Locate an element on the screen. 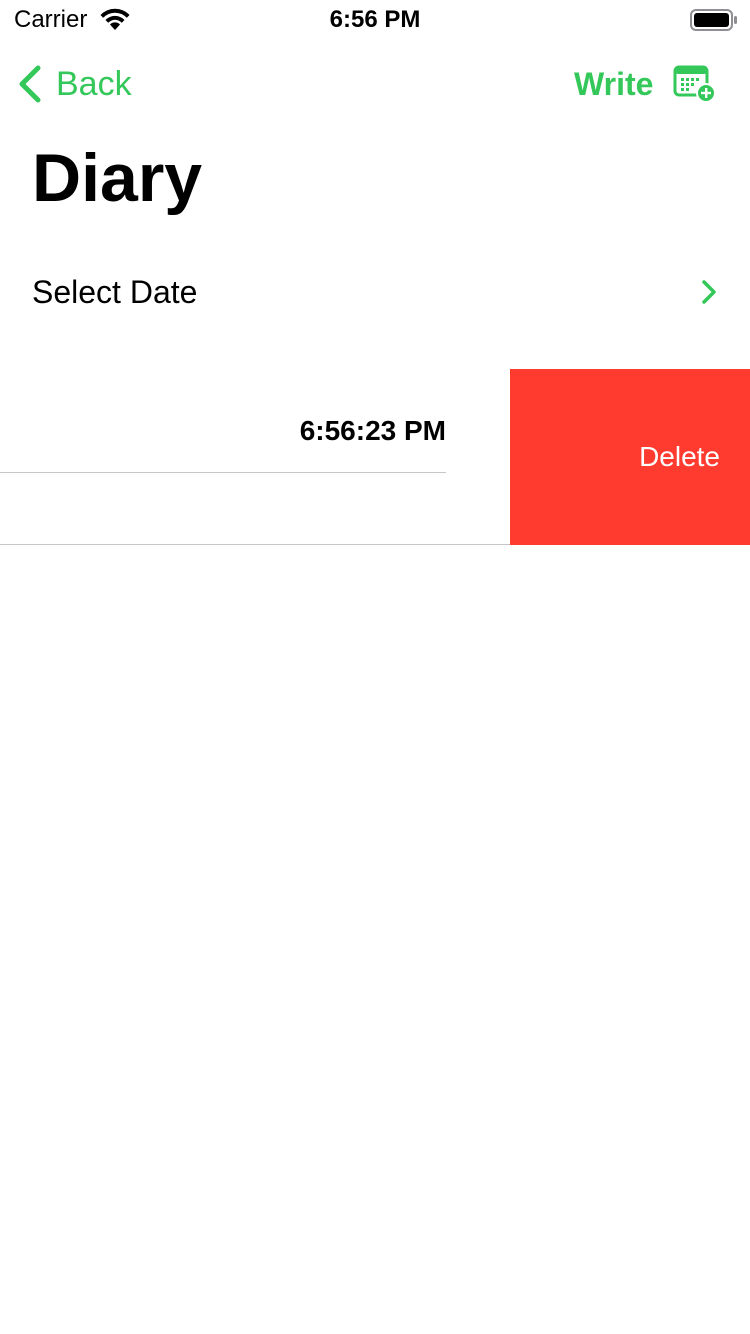 The width and height of the screenshot is (750, 1334). select-date-row: Select Date is located at coordinates (375, 292).